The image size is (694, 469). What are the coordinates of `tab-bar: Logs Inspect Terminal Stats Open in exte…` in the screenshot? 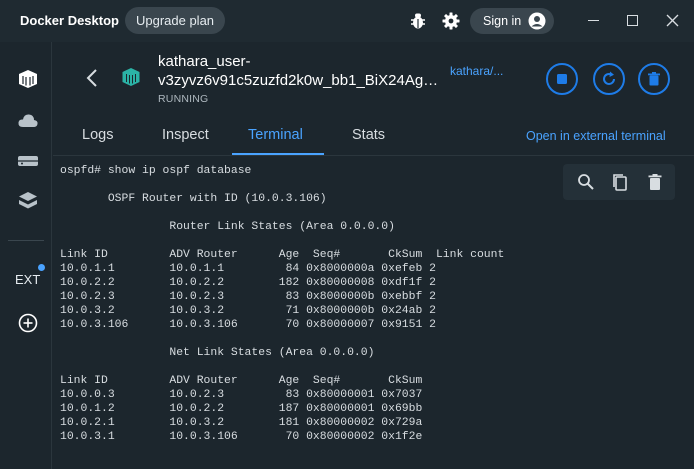 It's located at (373, 137).